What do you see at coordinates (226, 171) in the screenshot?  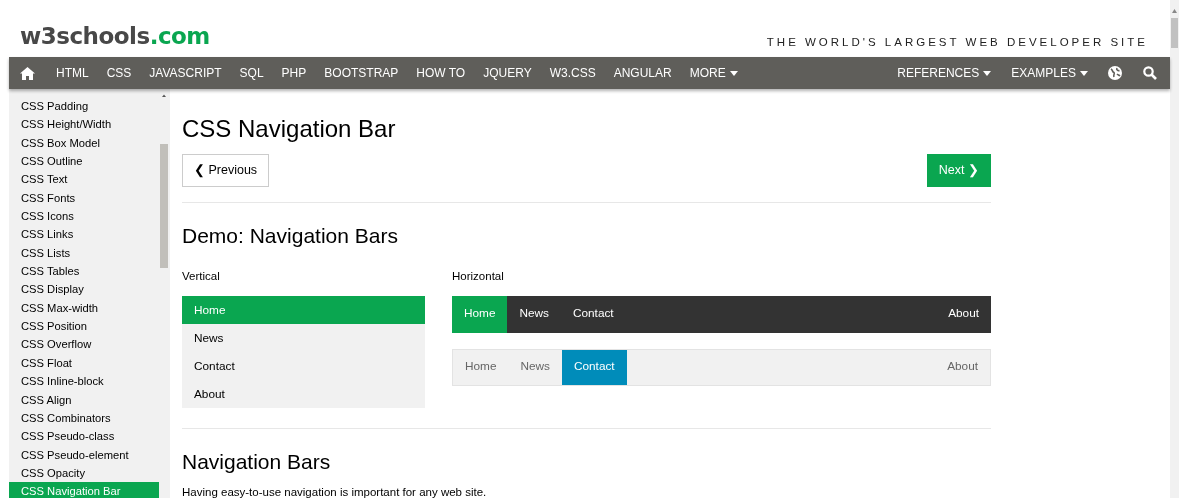 I see `previous-button: ❮ Previous` at bounding box center [226, 171].